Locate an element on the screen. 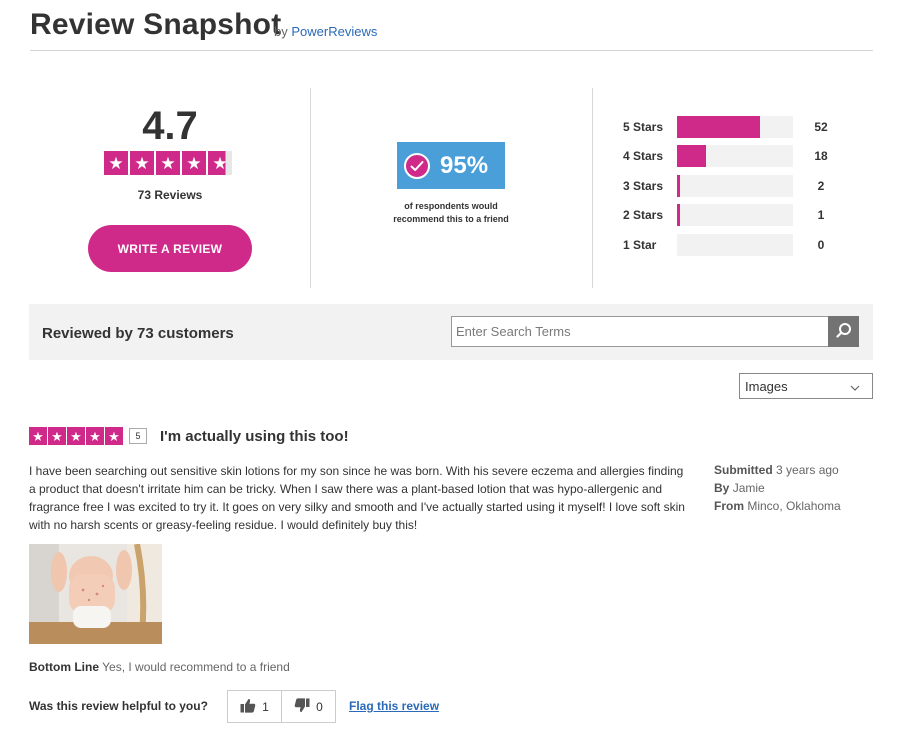 This screenshot has height=736, width=900. submitted-value: 3 years ago is located at coordinates (807, 470).